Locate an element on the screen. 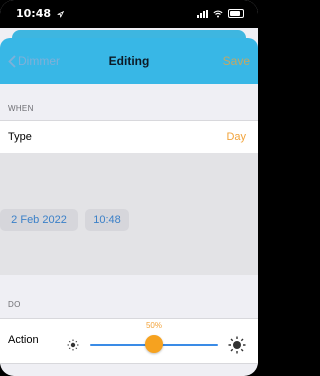  location-arrow-icon is located at coordinates (61, 13).